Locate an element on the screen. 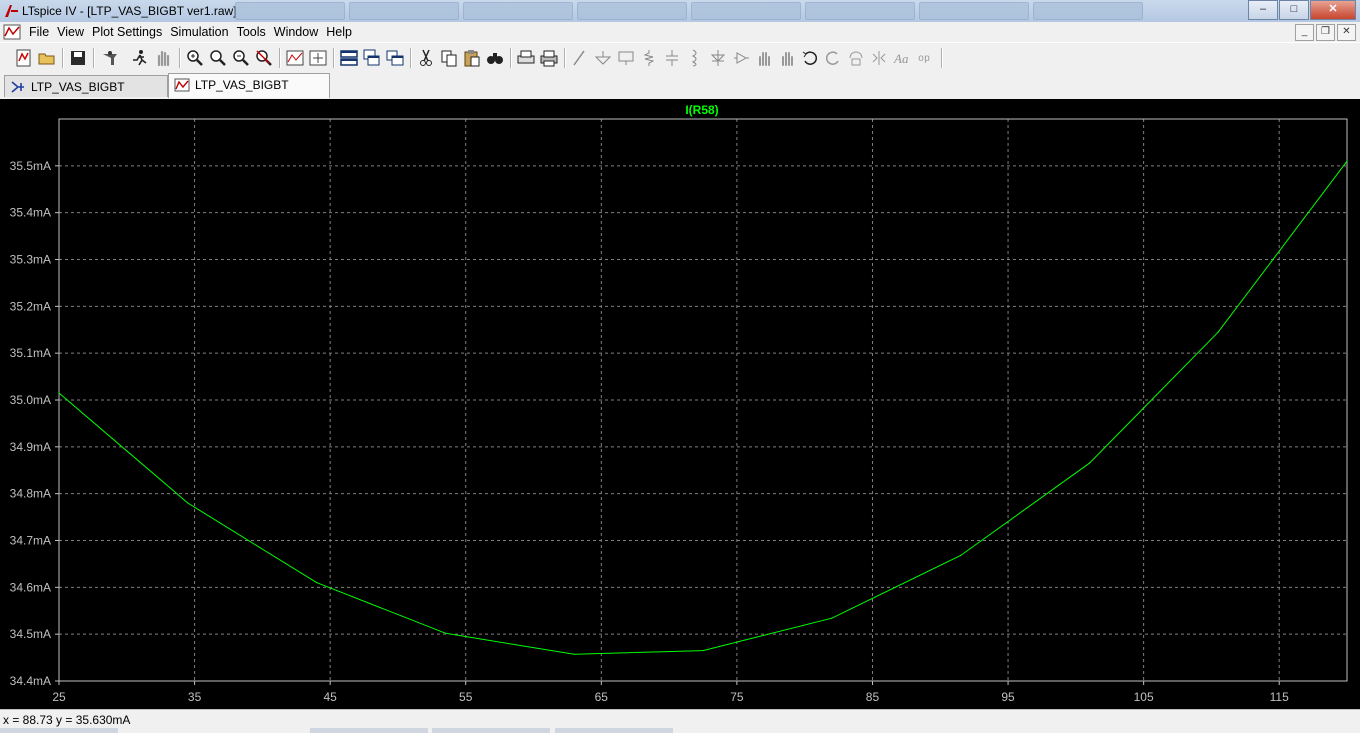  menu-tools: Tools is located at coordinates (253, 32).